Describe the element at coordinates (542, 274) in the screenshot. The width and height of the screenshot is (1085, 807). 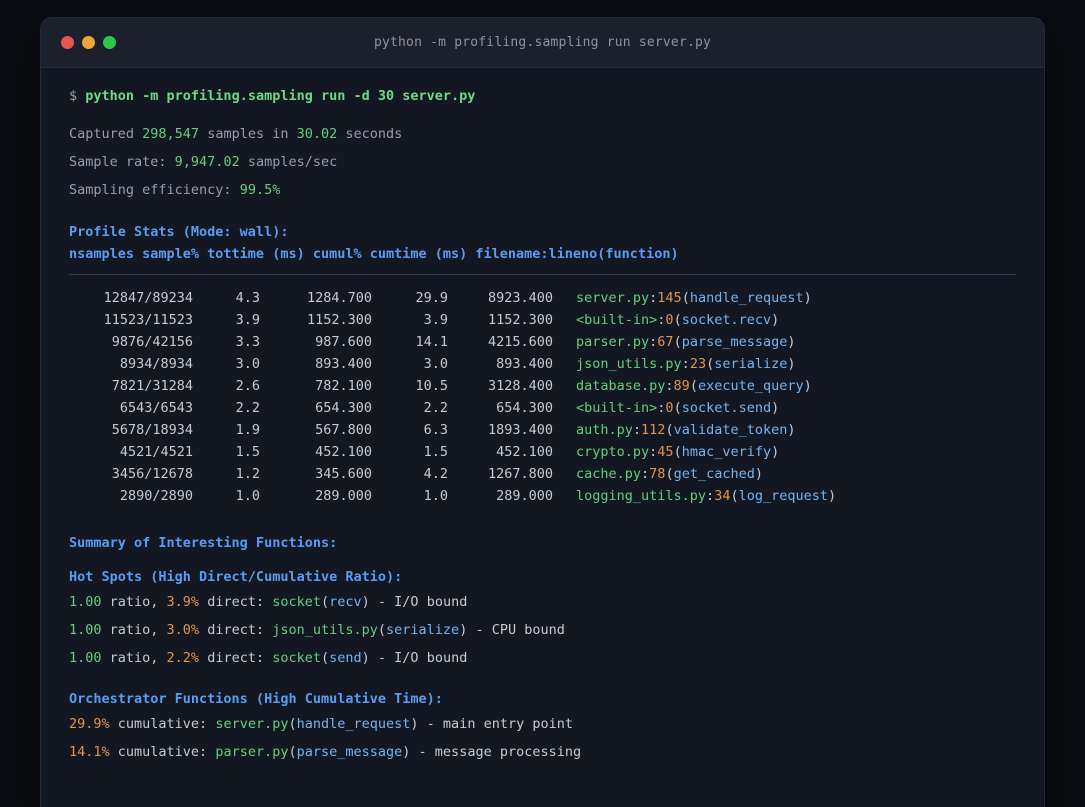
I see `table-header-divider` at that location.